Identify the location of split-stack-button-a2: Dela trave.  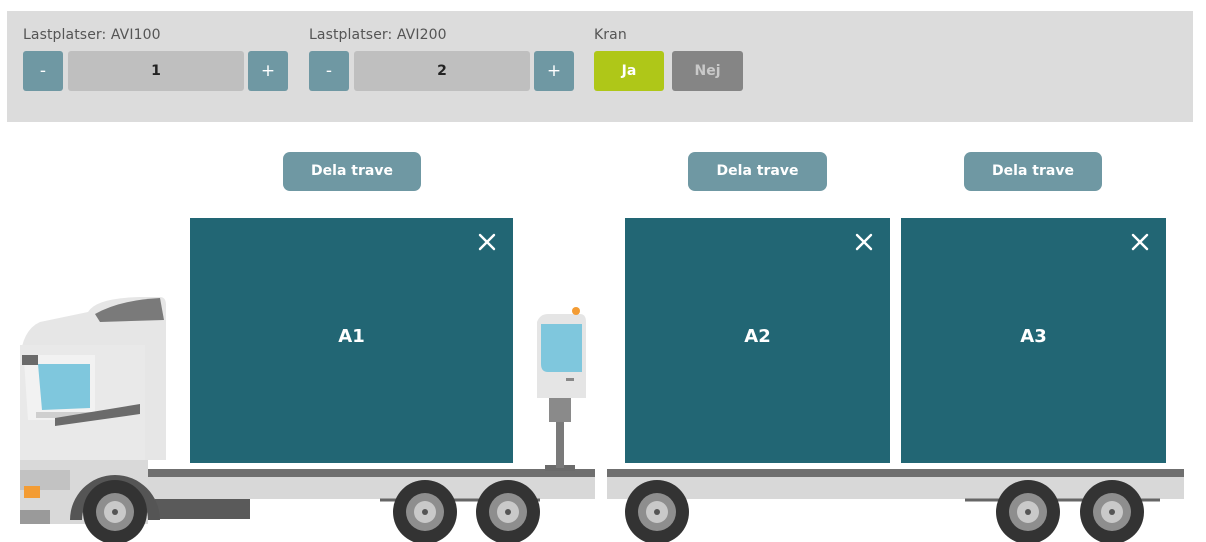
(757, 171).